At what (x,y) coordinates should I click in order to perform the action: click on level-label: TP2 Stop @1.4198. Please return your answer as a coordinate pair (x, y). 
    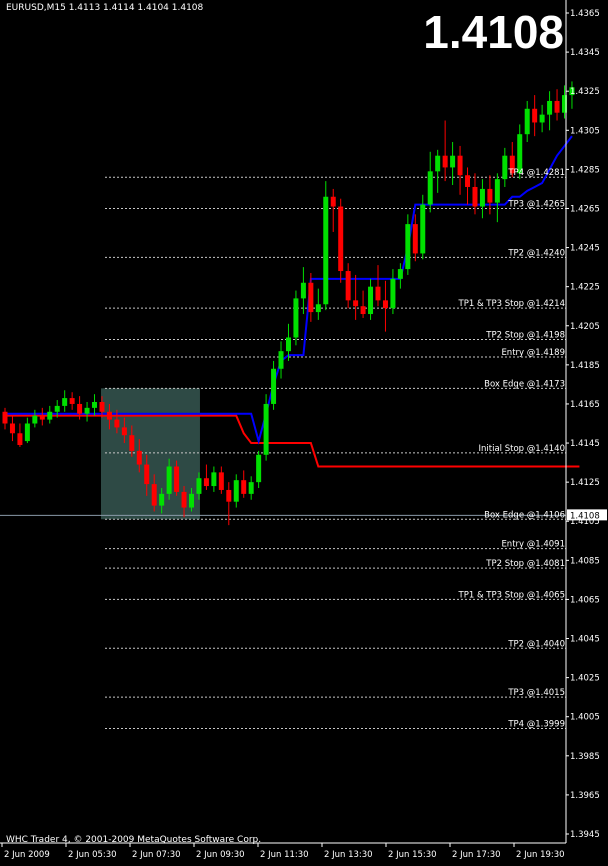
    Looking at the image, I should click on (525, 335).